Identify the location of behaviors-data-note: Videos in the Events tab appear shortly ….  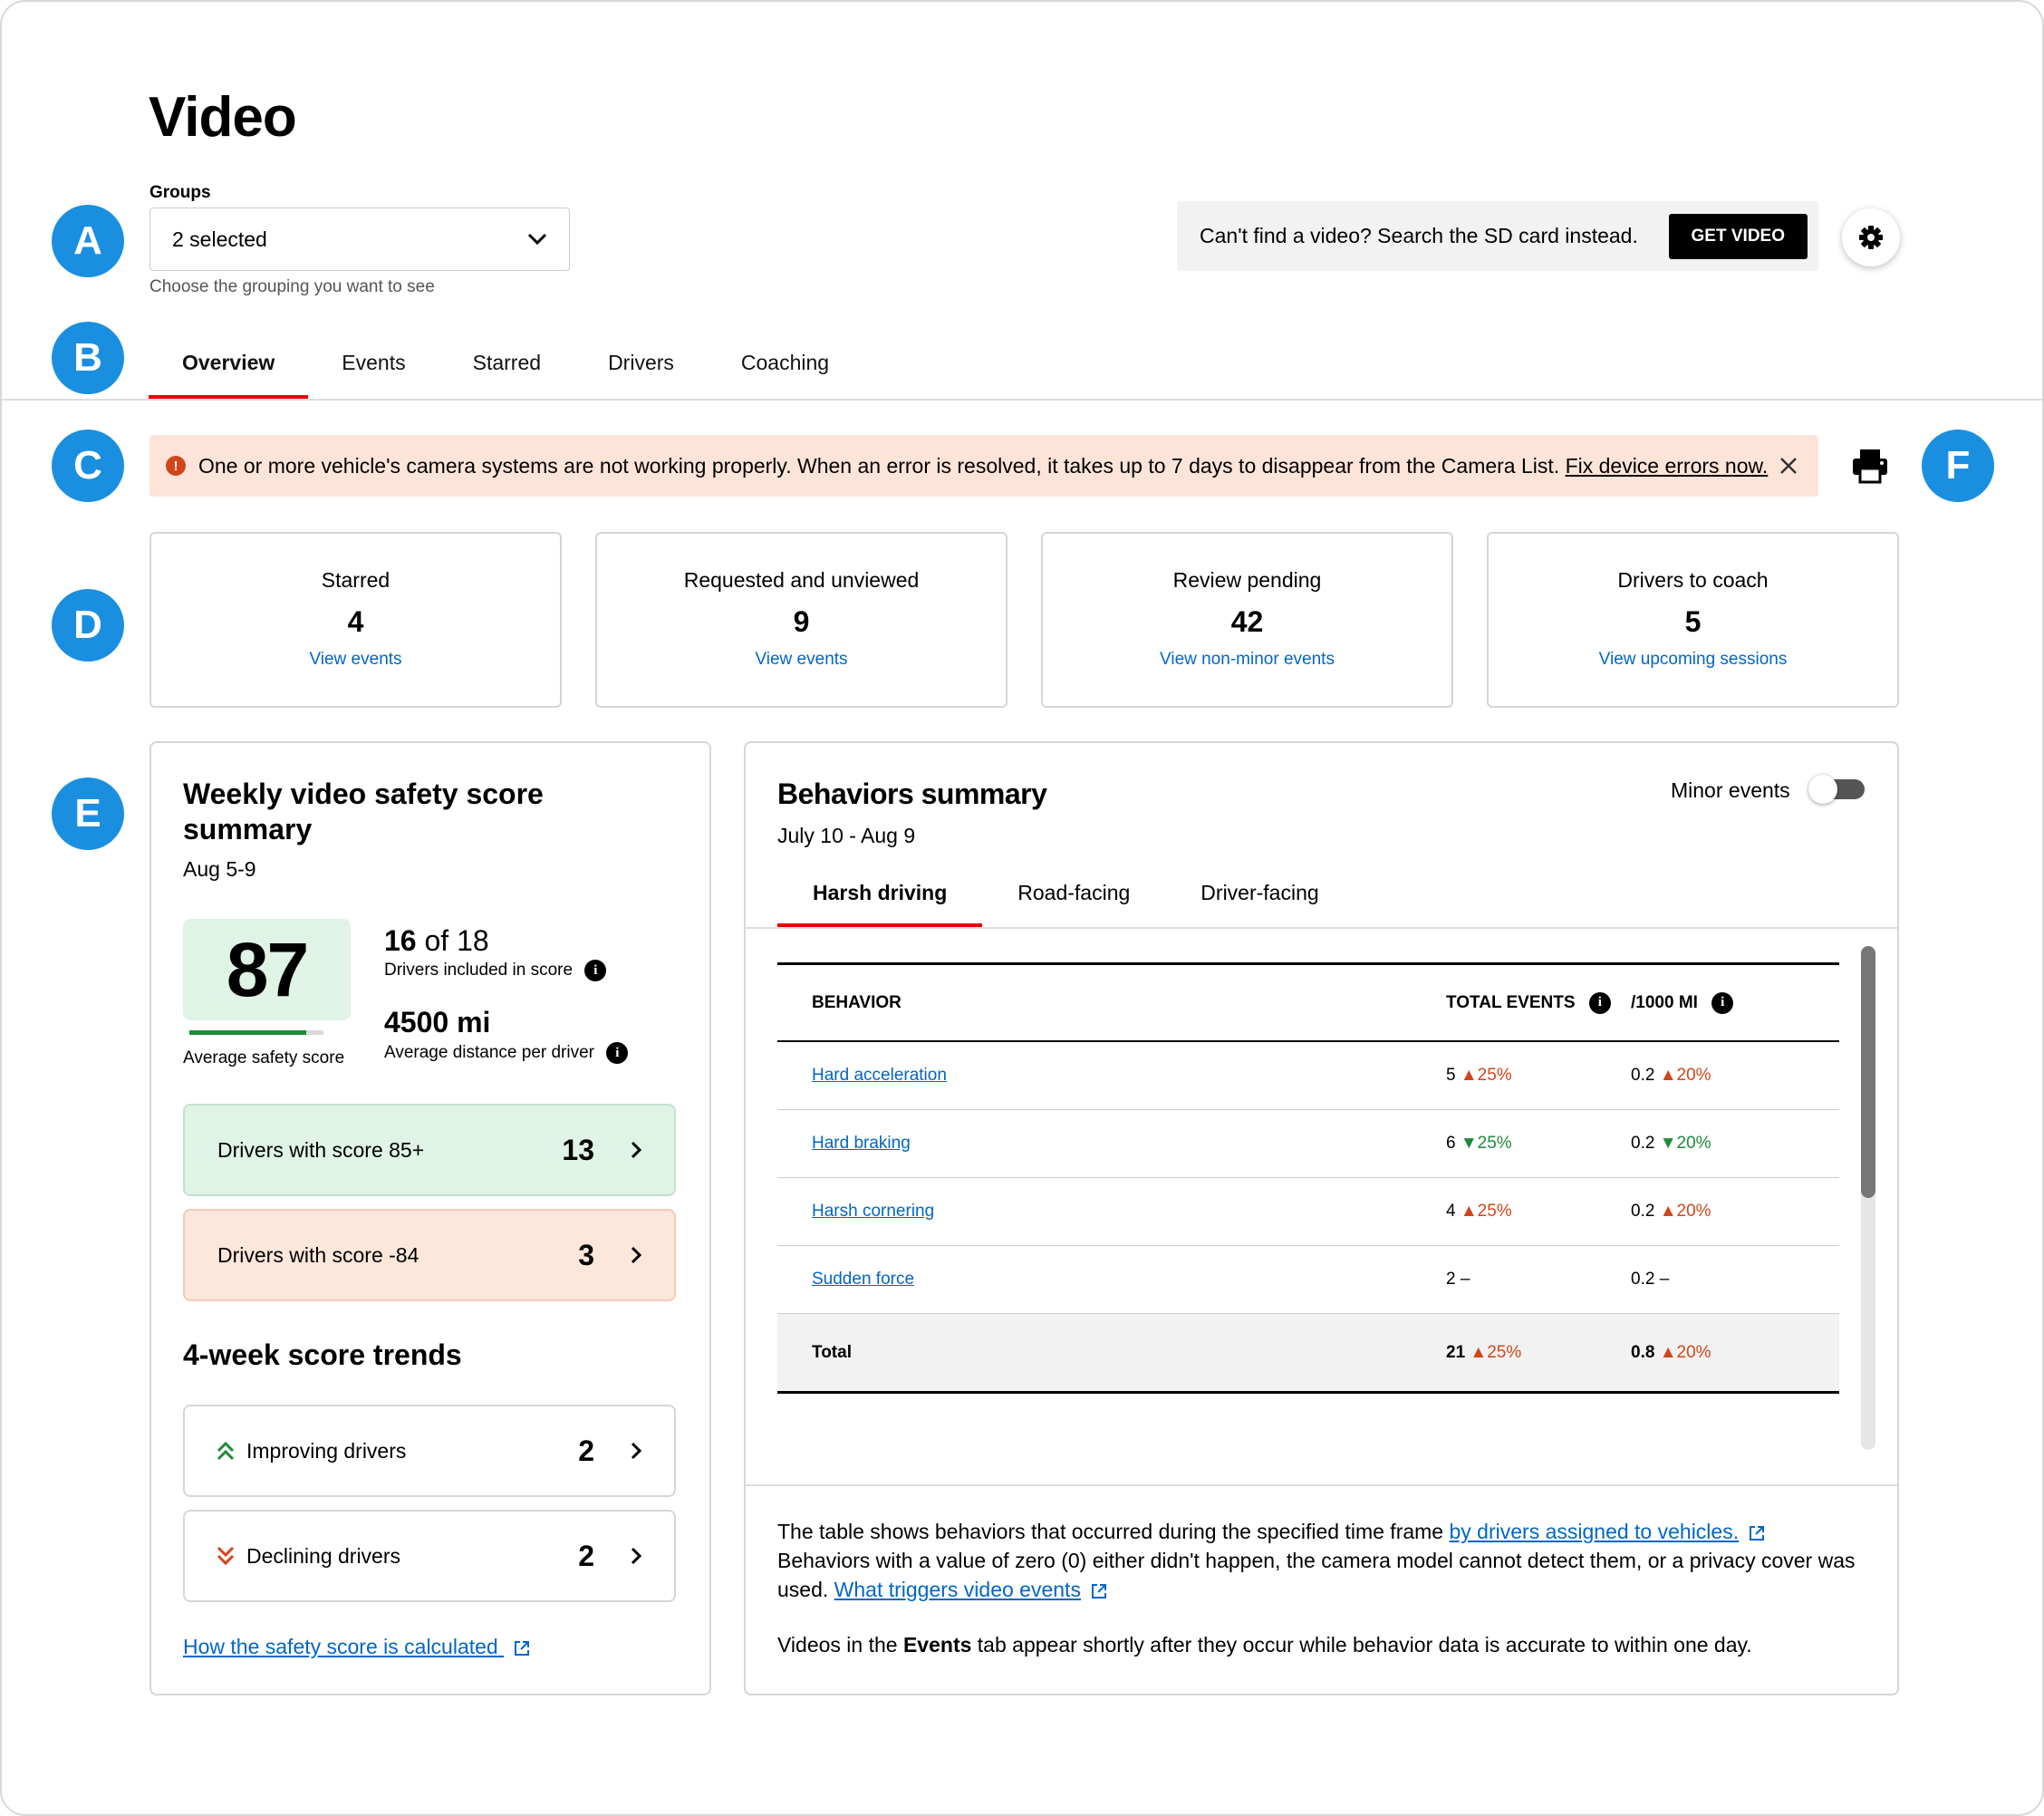
(1264, 1645).